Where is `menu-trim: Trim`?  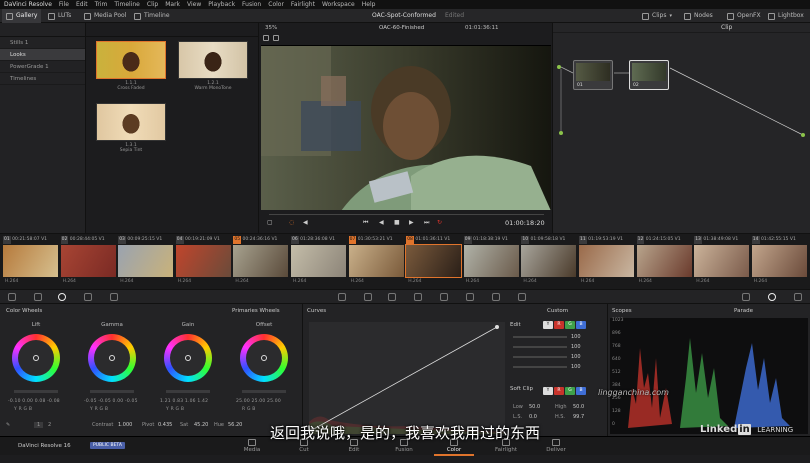
menu-trim: Trim is located at coordinates (101, 4).